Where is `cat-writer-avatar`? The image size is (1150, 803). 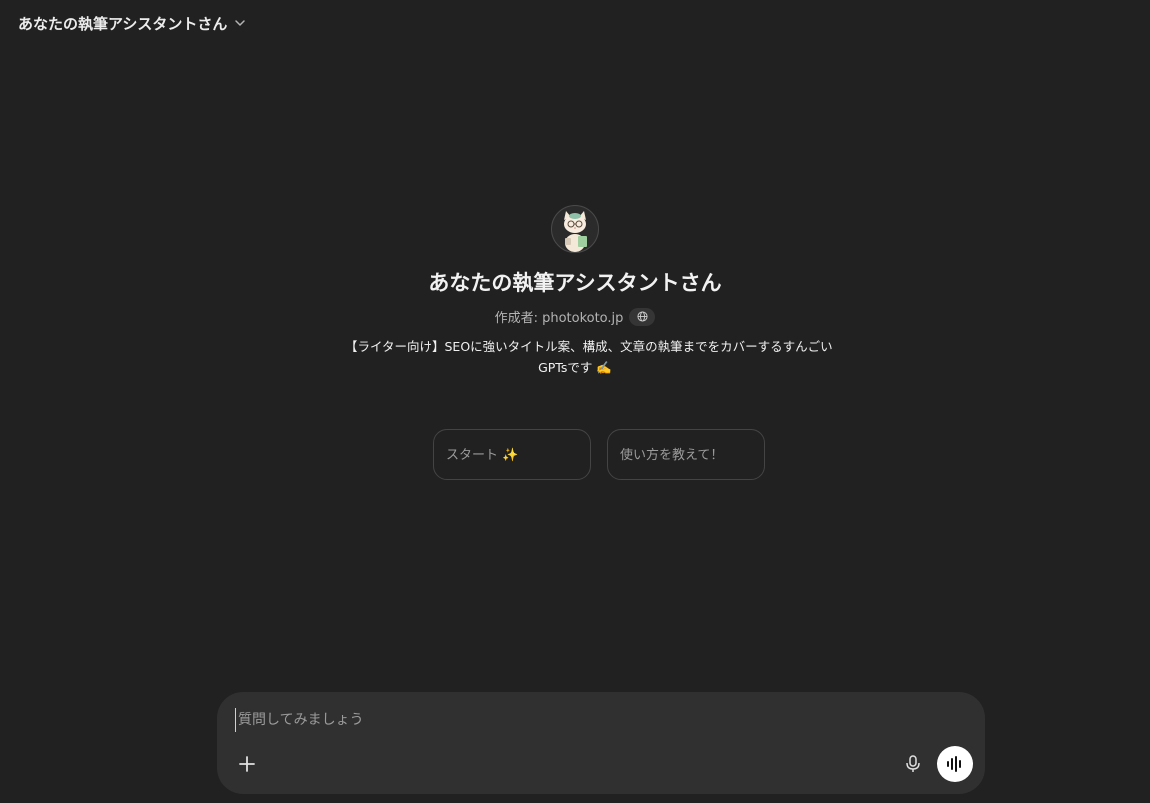
cat-writer-avatar is located at coordinates (575, 229).